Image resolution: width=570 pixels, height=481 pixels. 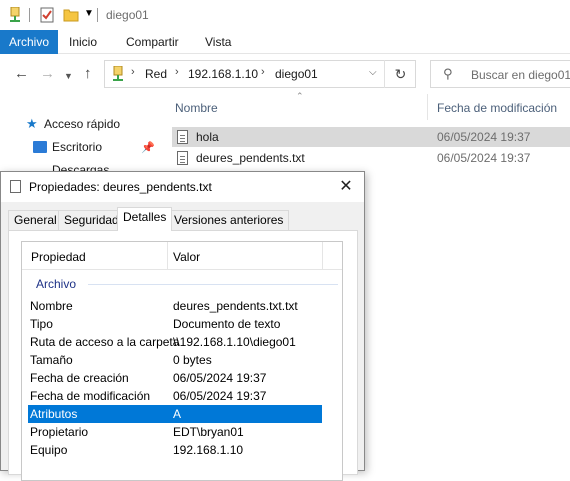 I want to click on properties-icon, so click(x=15, y=16).